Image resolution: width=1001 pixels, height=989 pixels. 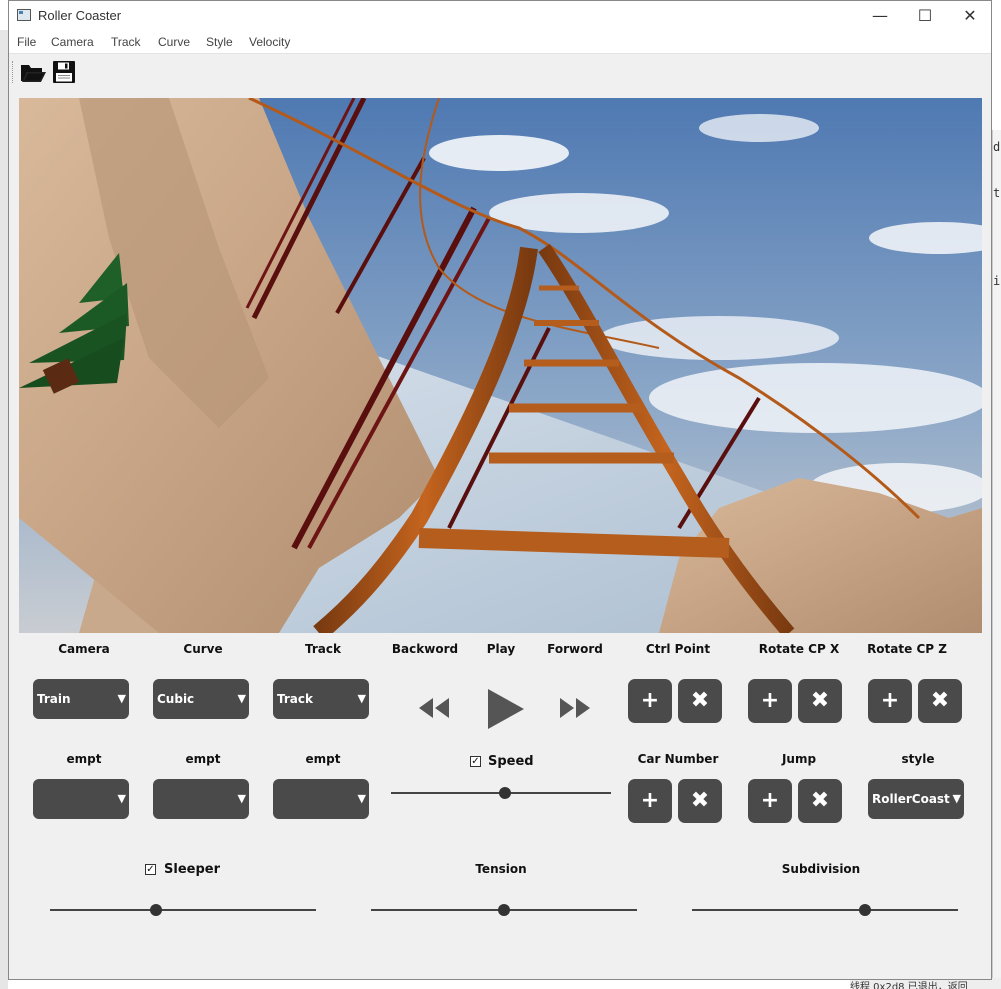 I want to click on camera-select: Train ▼, so click(x=81, y=699).